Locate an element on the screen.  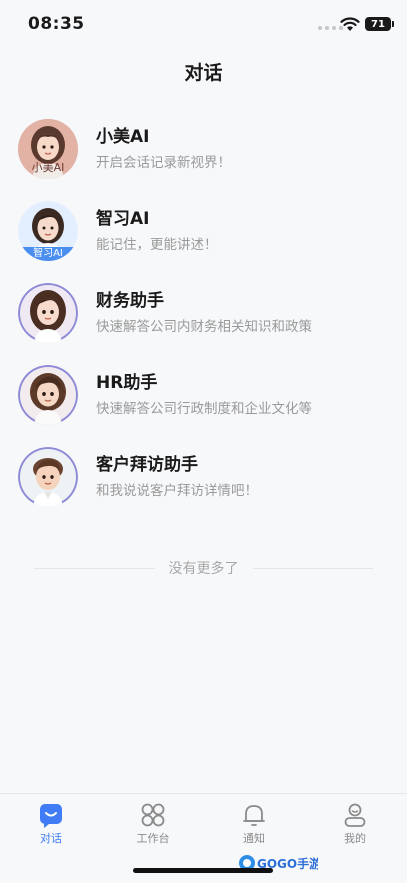
avatar-hr is located at coordinates (48, 395).